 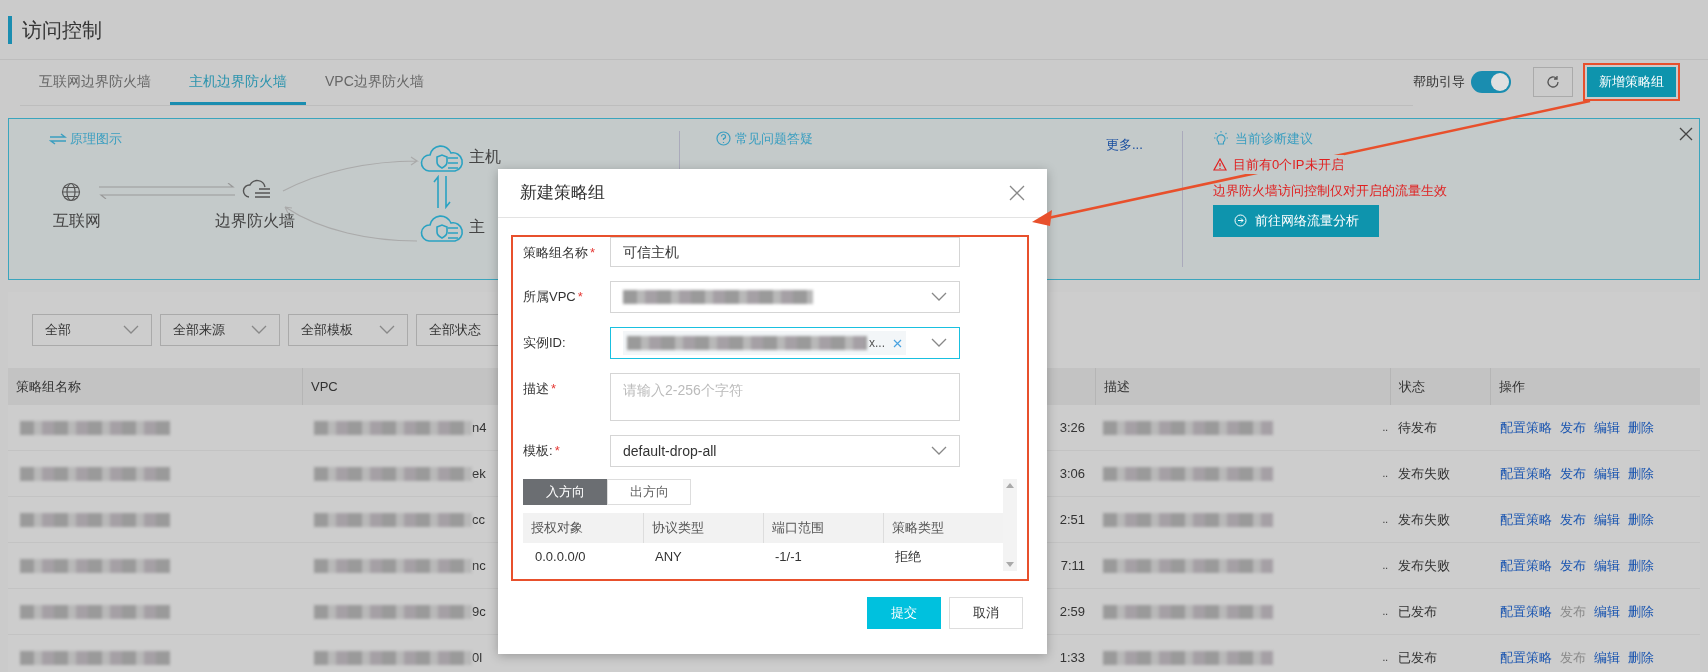 What do you see at coordinates (477, 657) in the screenshot?
I see `table-cell-text: 0l` at bounding box center [477, 657].